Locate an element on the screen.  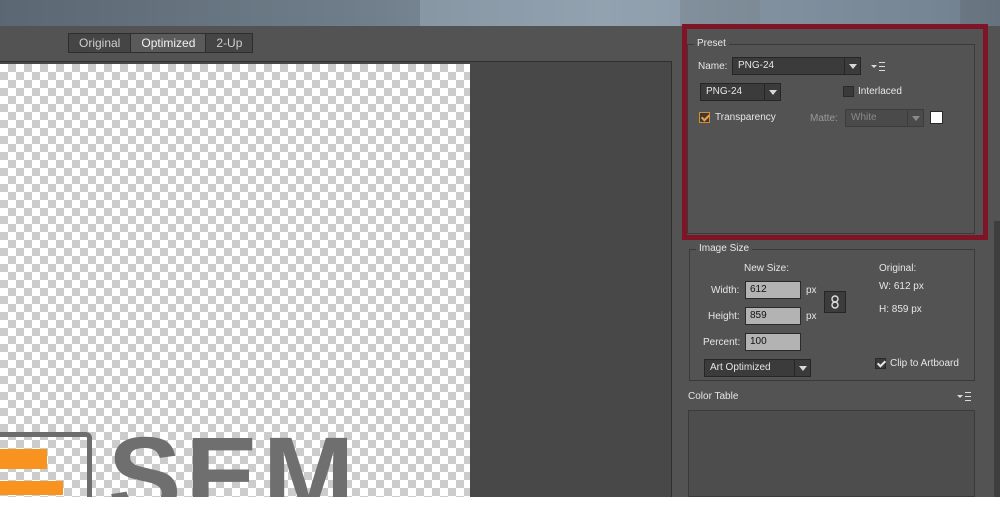
transparency-label: Transparency is located at coordinates (745, 117).